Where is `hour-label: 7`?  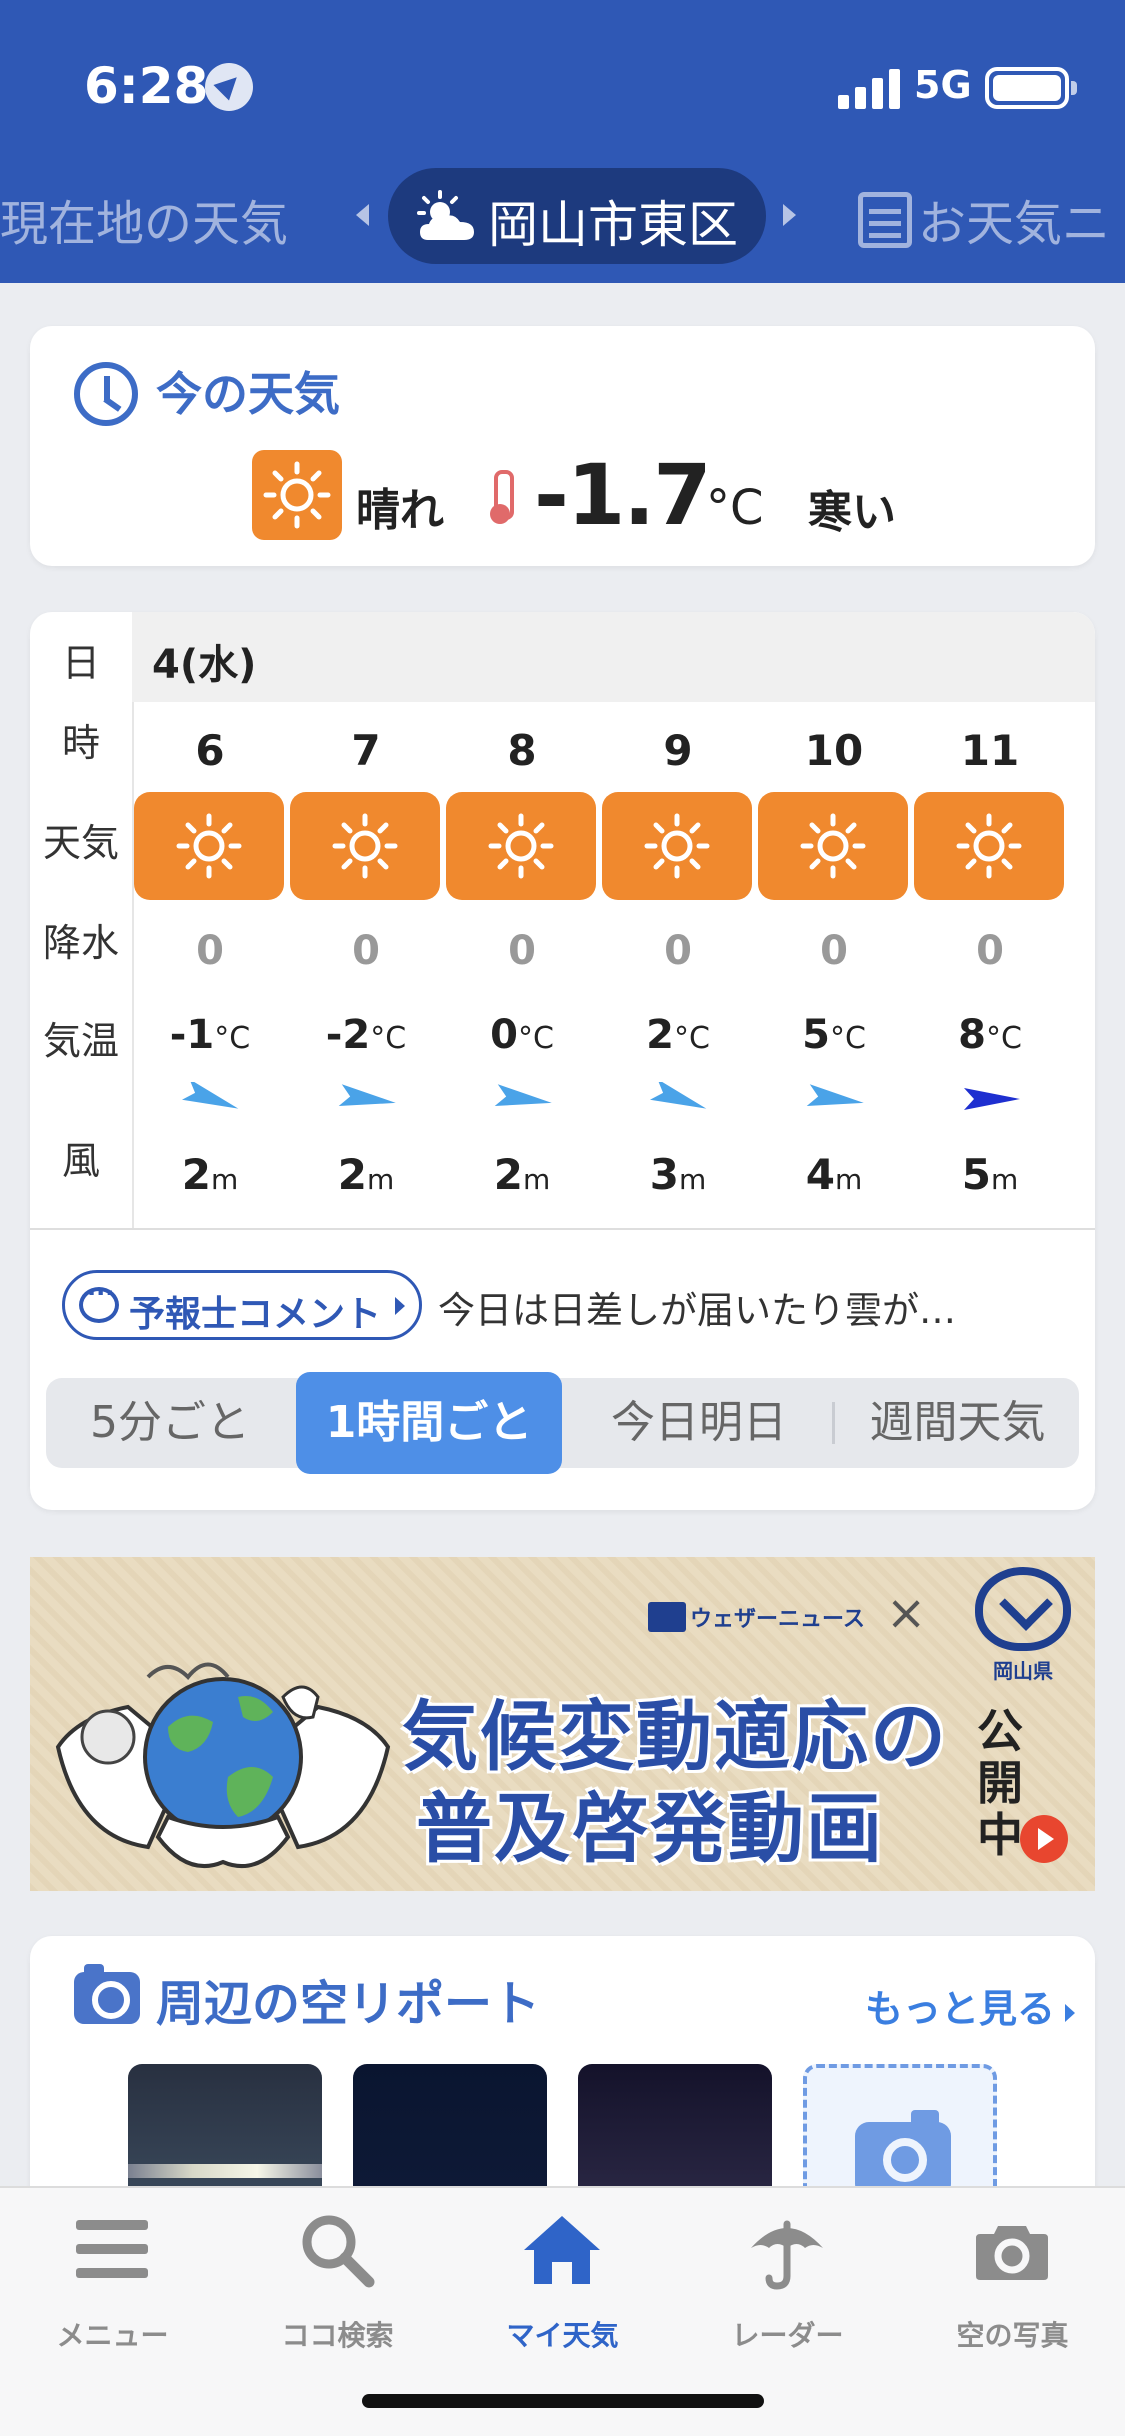 hour-label: 7 is located at coordinates (366, 750).